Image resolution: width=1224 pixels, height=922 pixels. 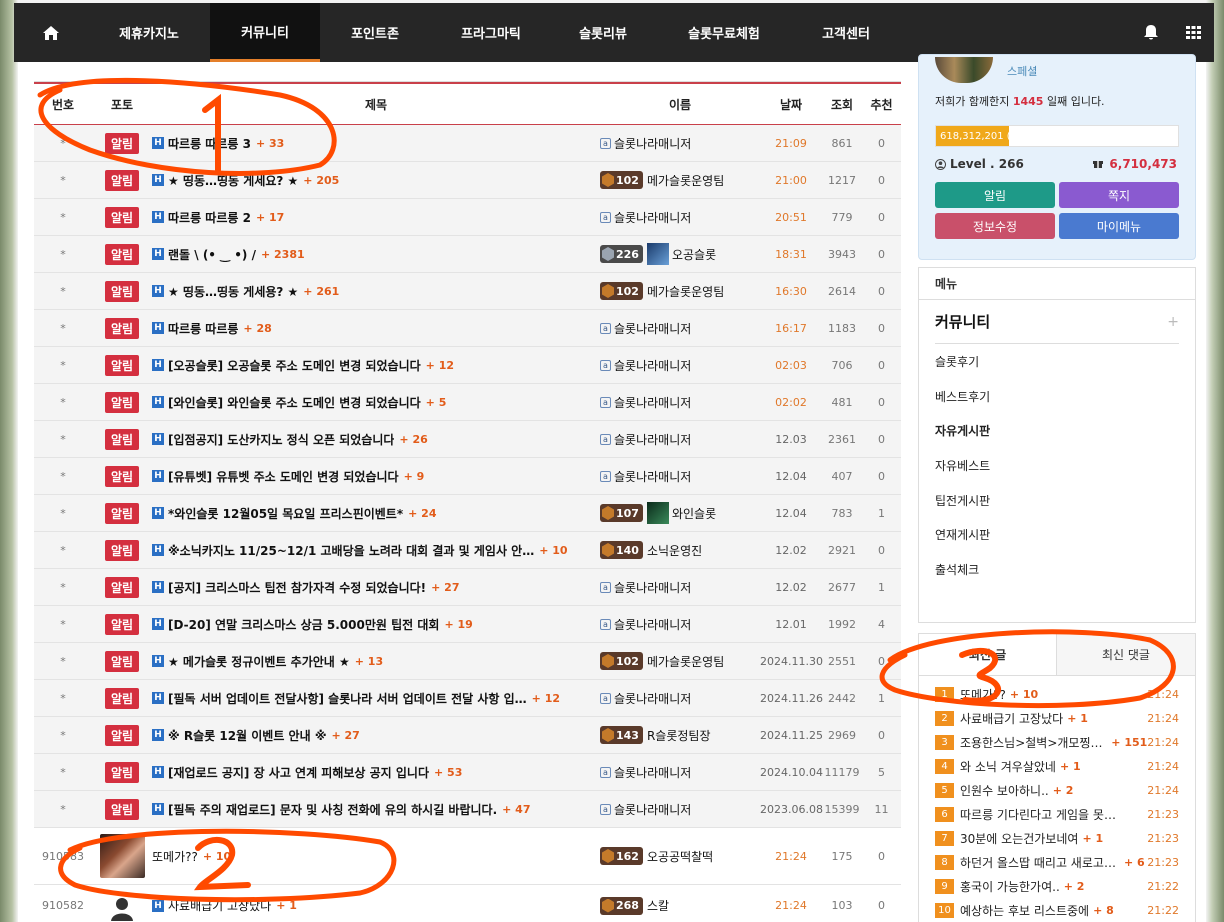 I want to click on list-item: 8 하던거 올스땁 때리고 새로고침… + 6 21:23, so click(x=1057, y=862).